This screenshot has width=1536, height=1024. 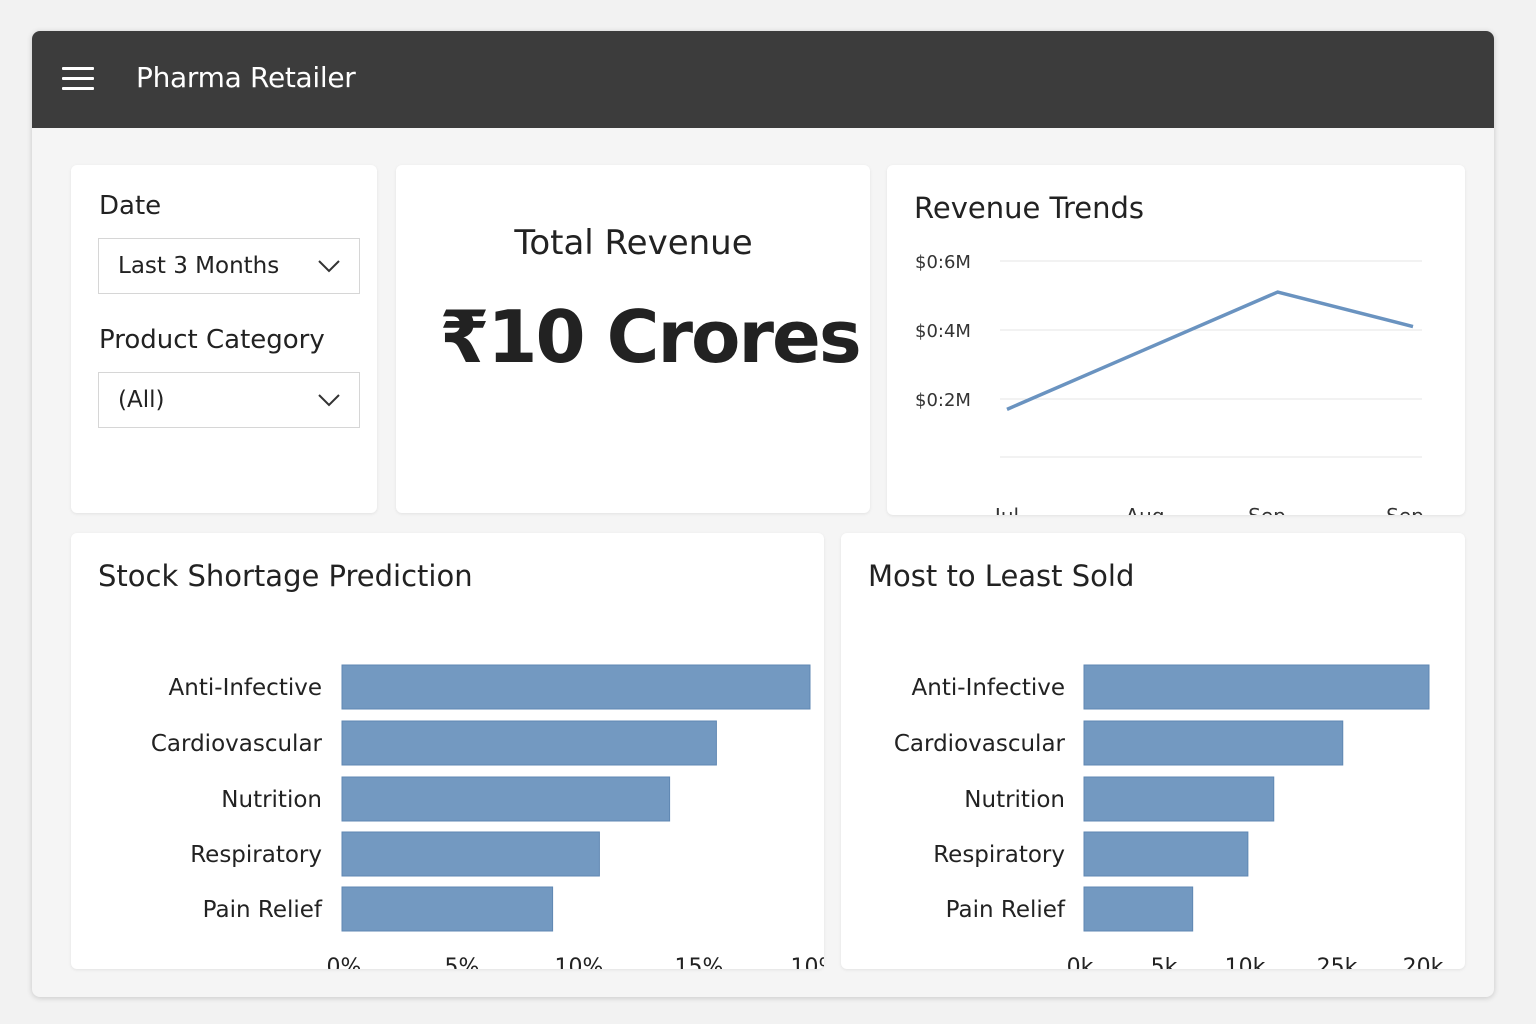 What do you see at coordinates (1210, 350) in the screenshot?
I see `revenue-line` at bounding box center [1210, 350].